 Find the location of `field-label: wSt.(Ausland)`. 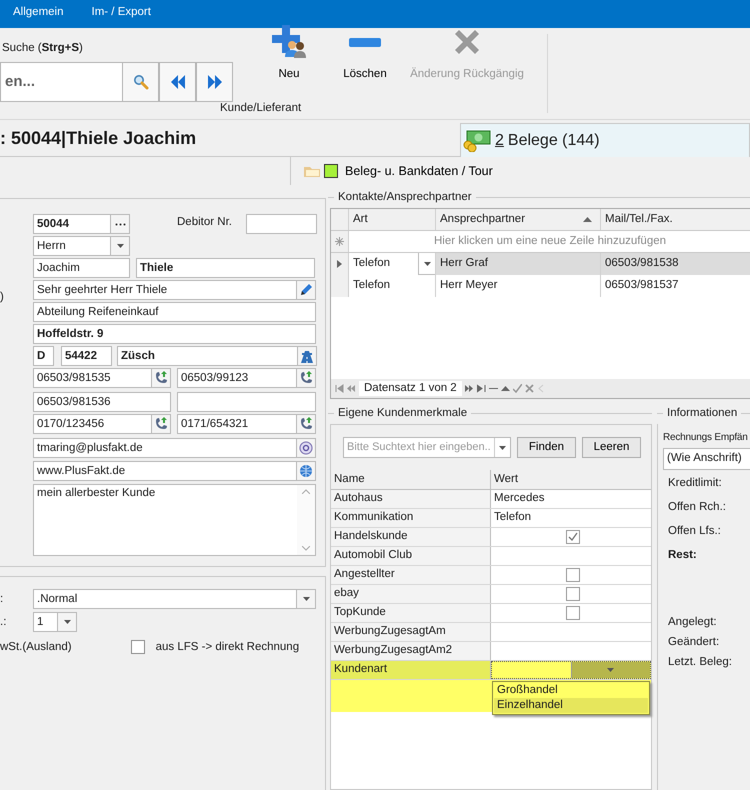

field-label: wSt.(Ausland) is located at coordinates (36, 647).